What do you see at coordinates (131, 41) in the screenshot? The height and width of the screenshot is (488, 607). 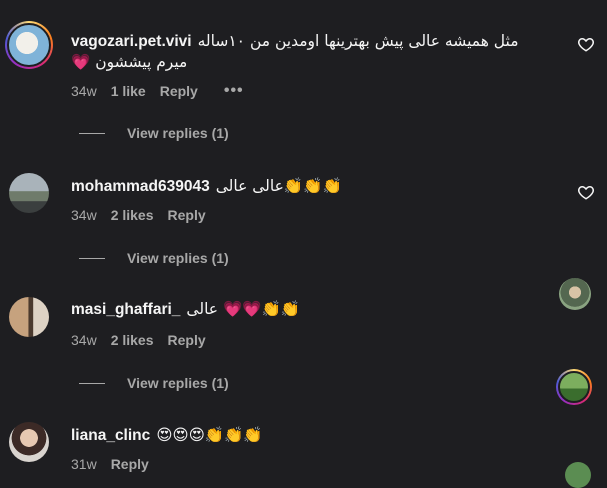 I see `comment-username: vagozari.pet.vivi` at bounding box center [131, 41].